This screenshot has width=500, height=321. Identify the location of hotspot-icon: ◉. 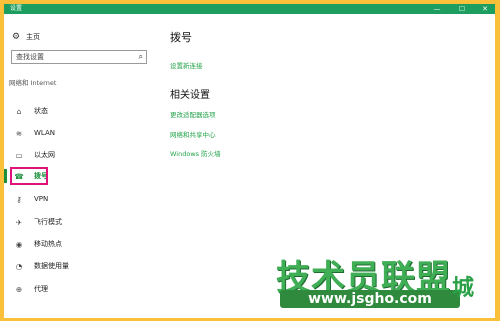
(19, 244).